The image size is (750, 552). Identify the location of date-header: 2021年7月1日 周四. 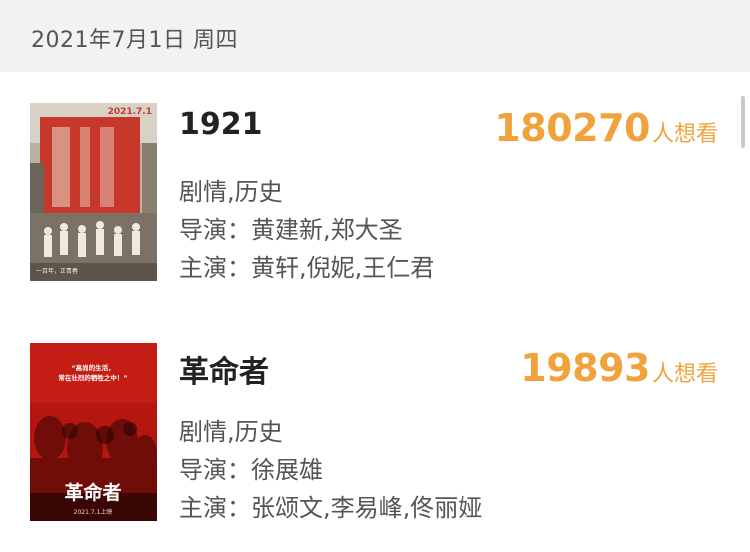
(375, 36).